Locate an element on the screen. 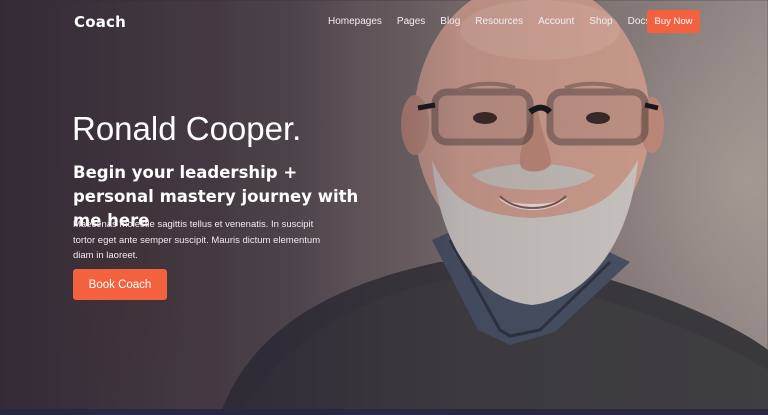 The height and width of the screenshot is (415, 768). bottom-strip is located at coordinates (384, 412).